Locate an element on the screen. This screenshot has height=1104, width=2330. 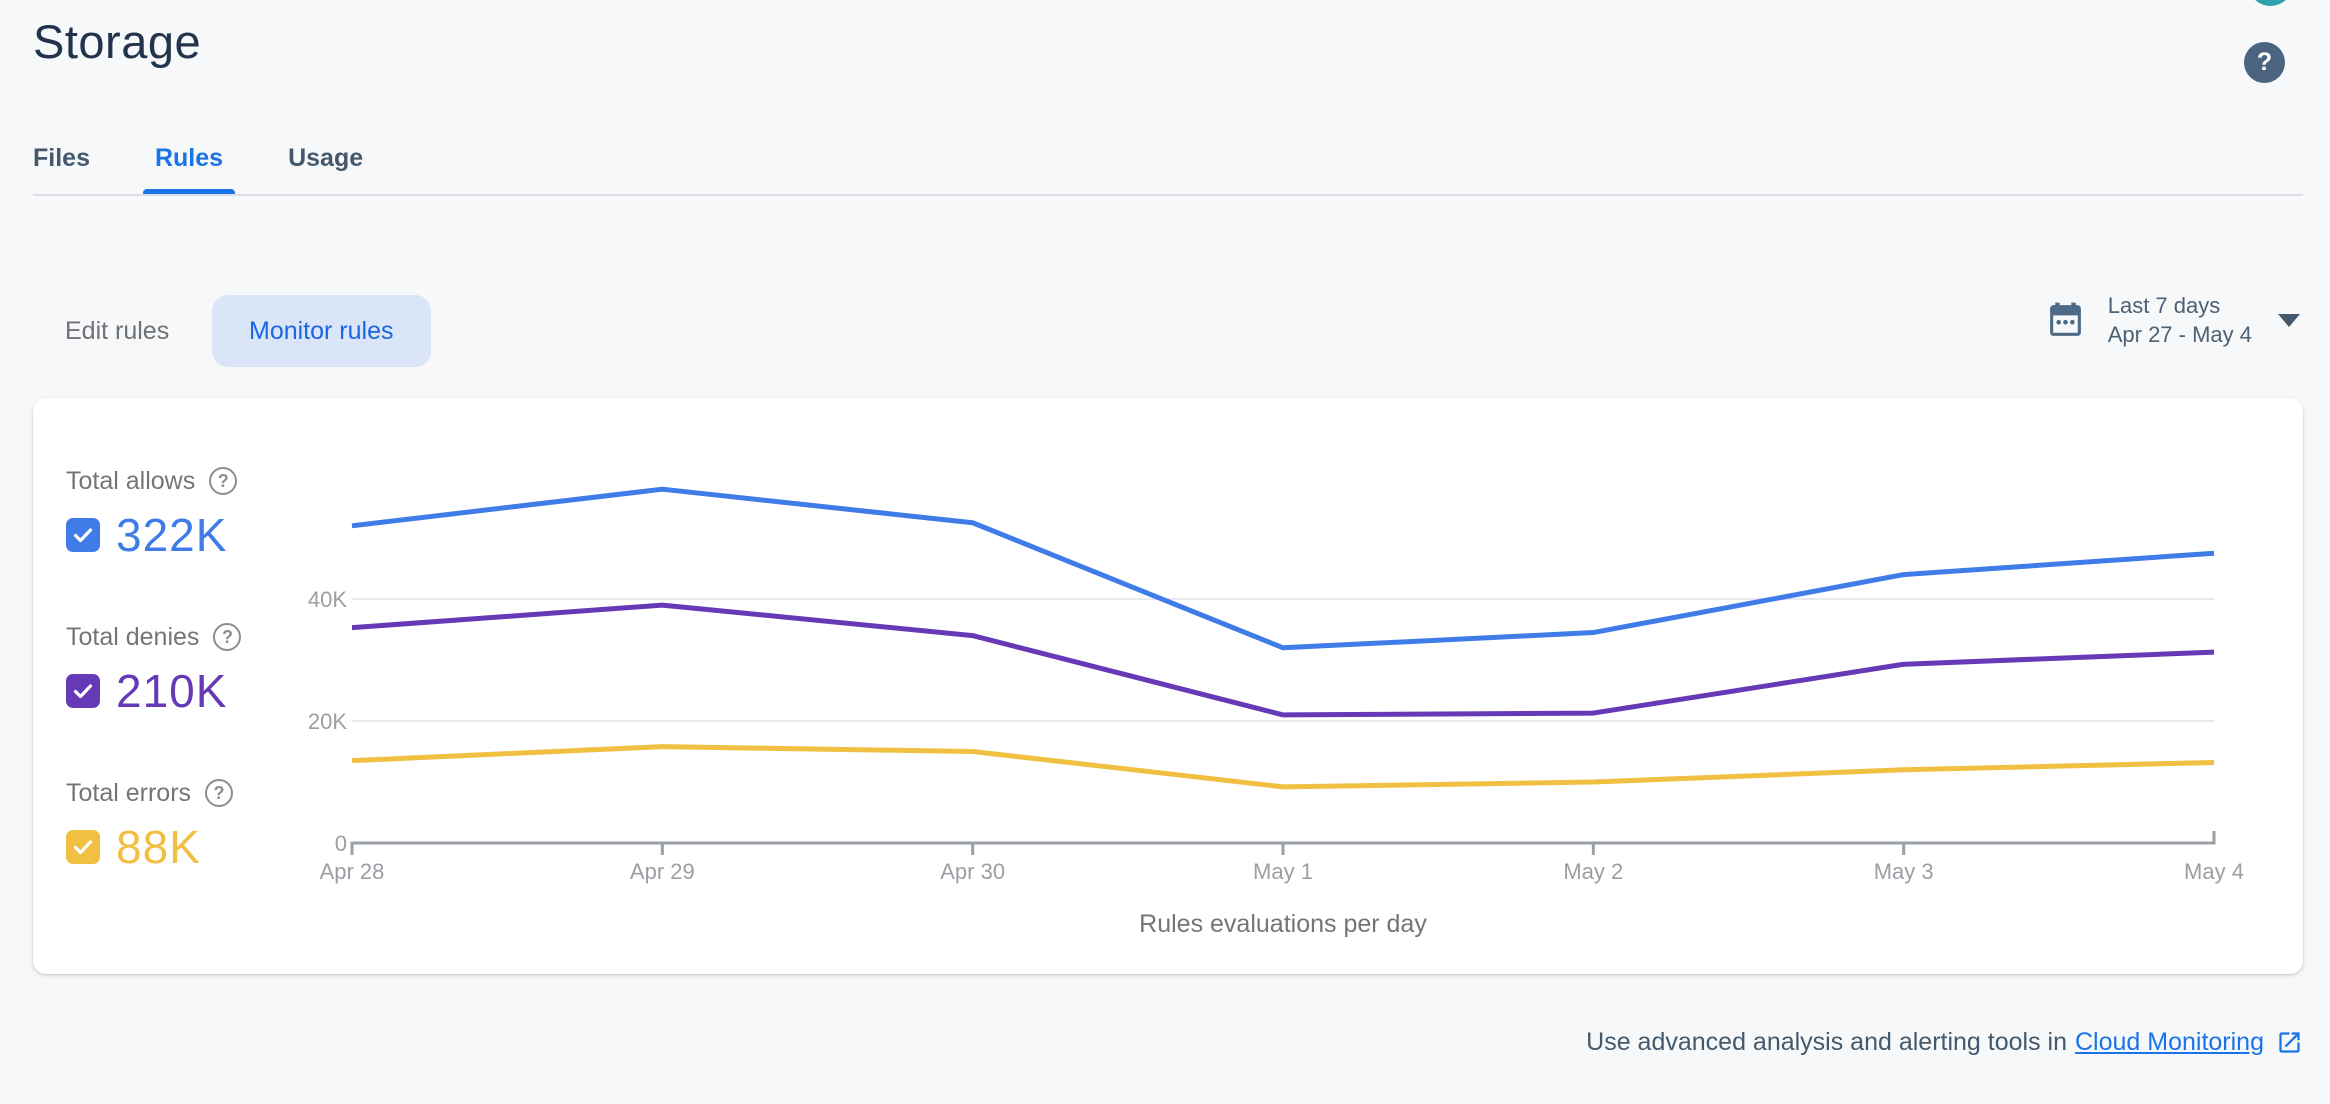
external-link-icon is located at coordinates (2289, 1042).